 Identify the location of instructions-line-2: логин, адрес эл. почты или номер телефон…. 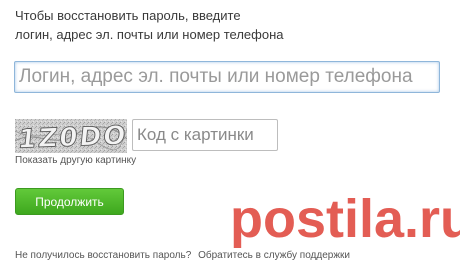
(149, 34).